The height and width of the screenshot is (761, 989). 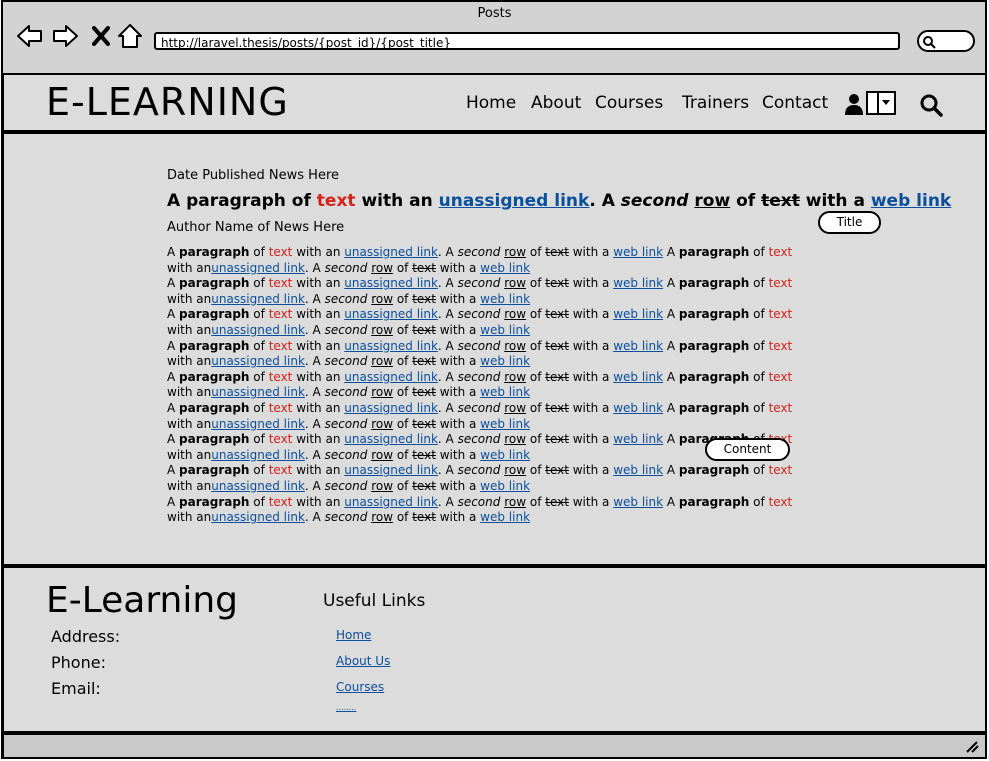 I want to click on chevron-down-icon, so click(x=886, y=102).